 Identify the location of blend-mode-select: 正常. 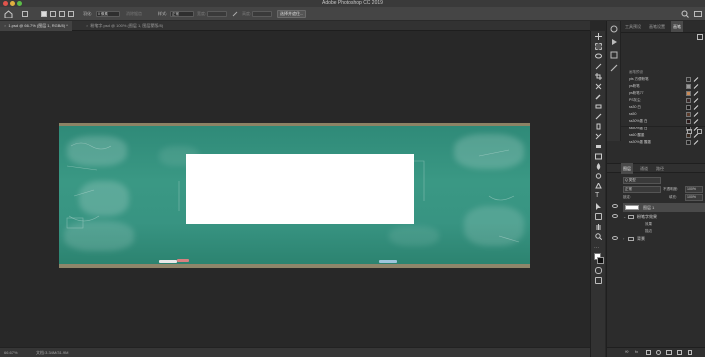
(642, 189).